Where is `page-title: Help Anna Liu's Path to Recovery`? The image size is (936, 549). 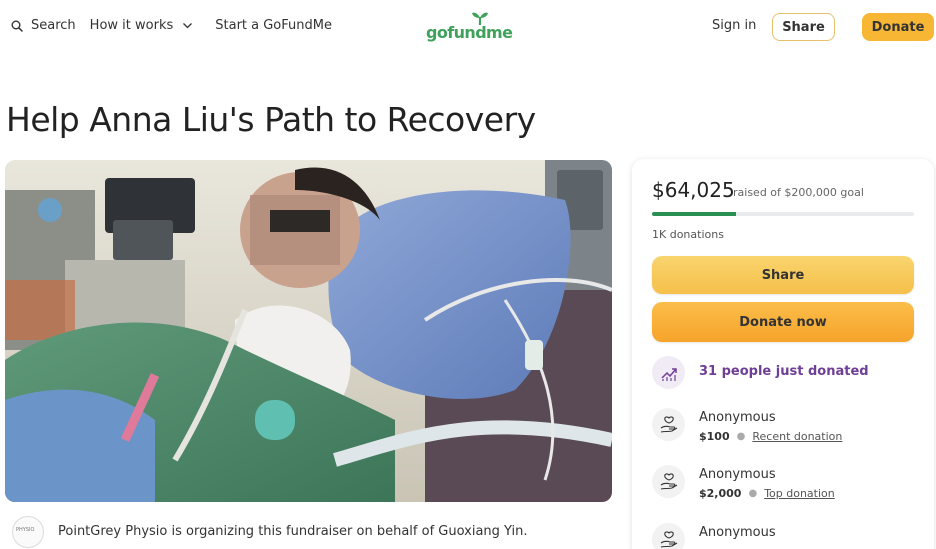
page-title: Help Anna Liu's Path to Recovery is located at coordinates (271, 119).